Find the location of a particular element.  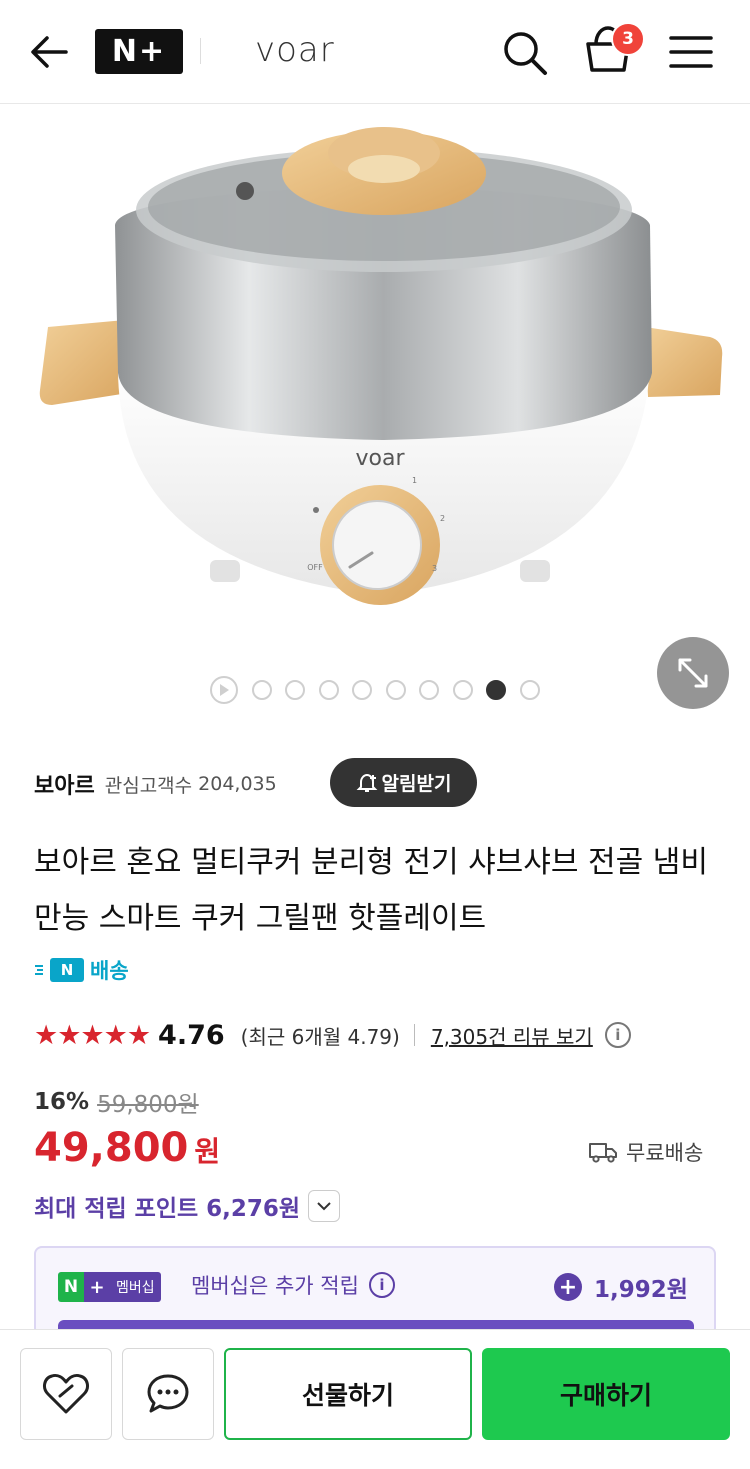

gift-button: 선물하기 is located at coordinates (348, 1394).